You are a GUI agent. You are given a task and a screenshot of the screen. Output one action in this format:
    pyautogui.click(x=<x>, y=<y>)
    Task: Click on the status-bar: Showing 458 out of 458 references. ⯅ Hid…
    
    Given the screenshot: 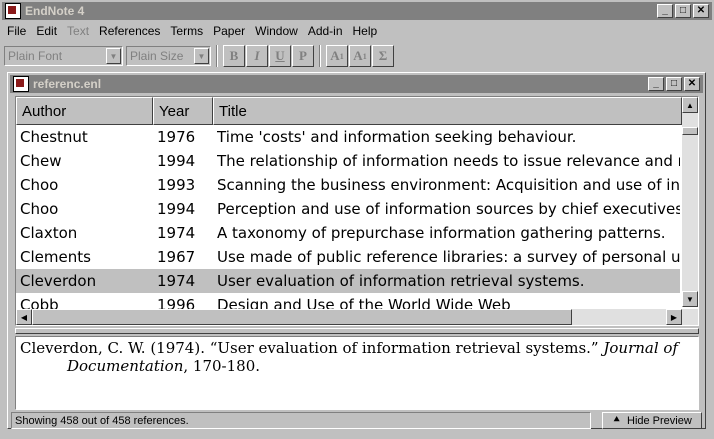 What is the action you would take?
    pyautogui.click(x=356, y=420)
    